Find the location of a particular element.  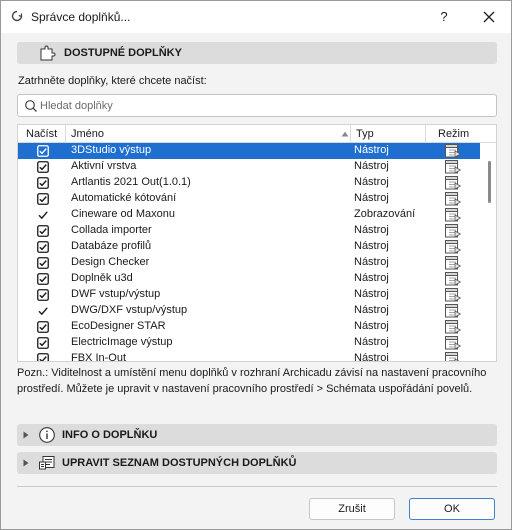

column-header-type: Typ is located at coordinates (365, 134).